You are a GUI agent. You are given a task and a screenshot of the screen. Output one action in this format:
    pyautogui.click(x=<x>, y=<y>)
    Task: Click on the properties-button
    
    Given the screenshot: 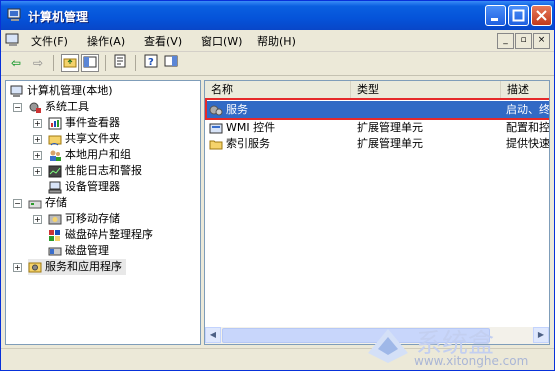 What is the action you would take?
    pyautogui.click(x=120, y=63)
    